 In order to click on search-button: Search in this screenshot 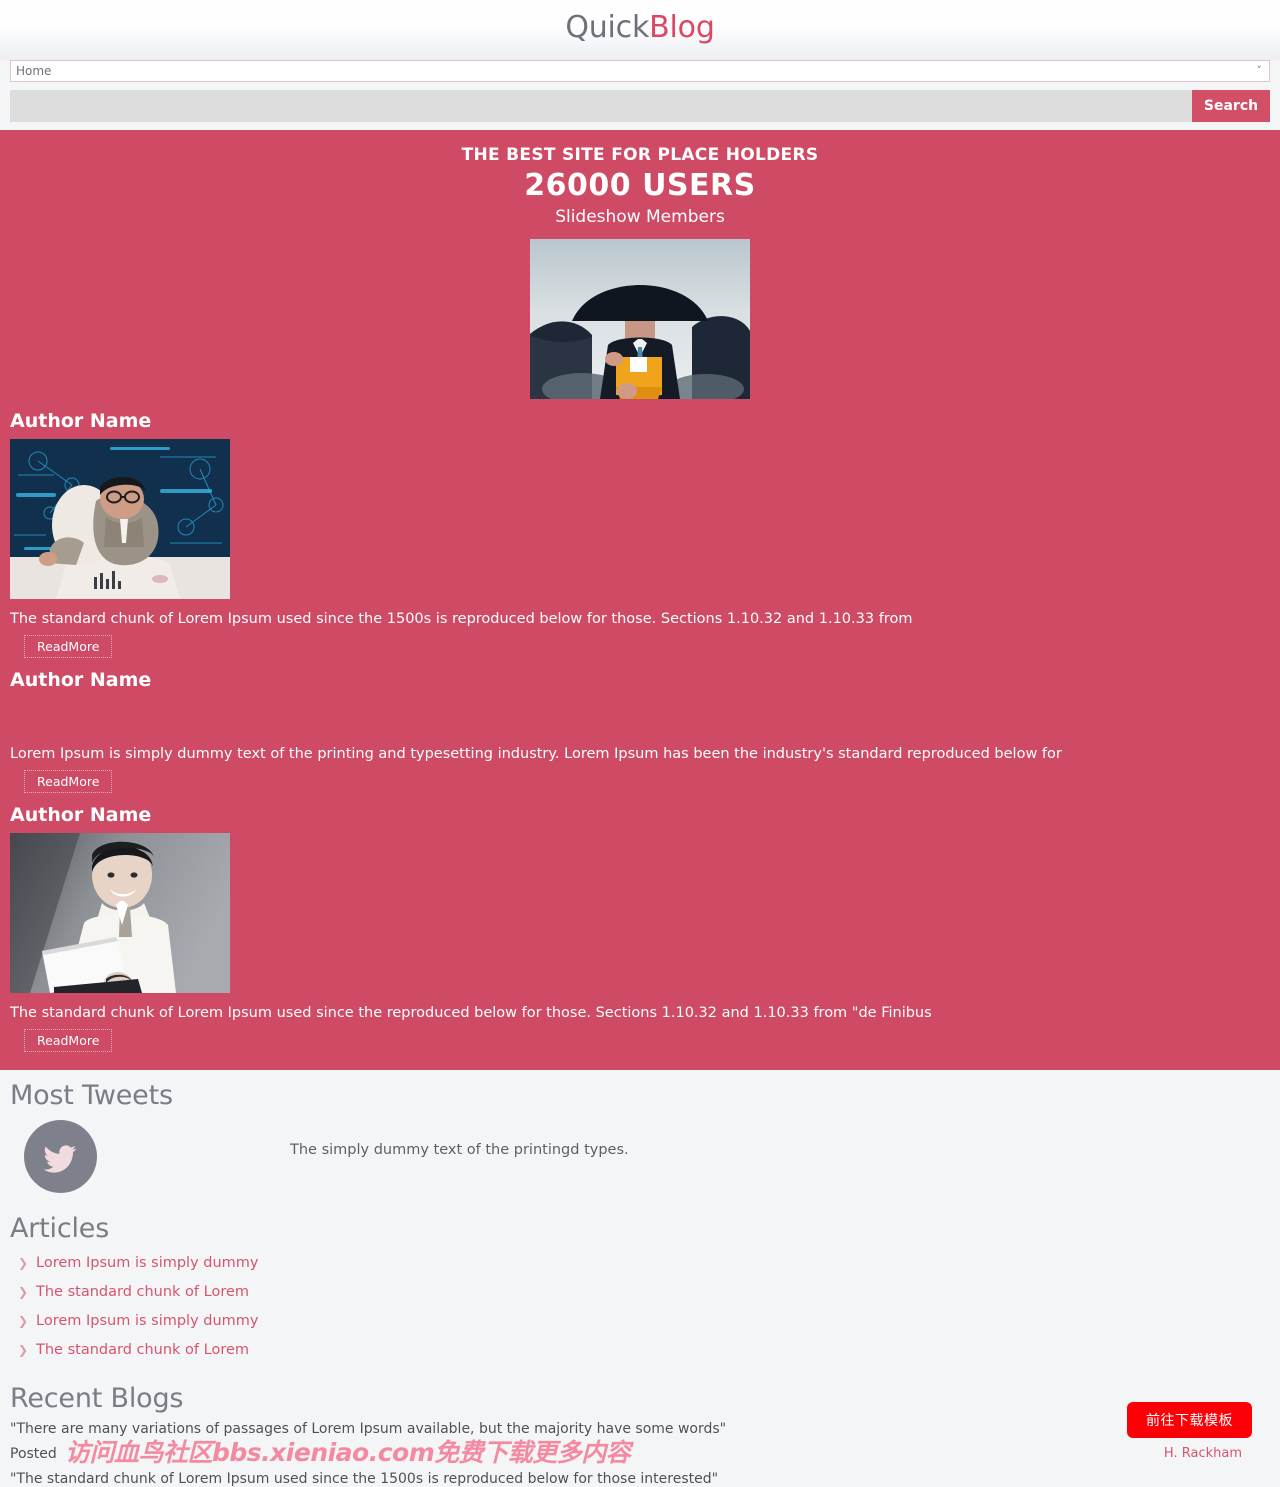, I will do `click(1231, 106)`.